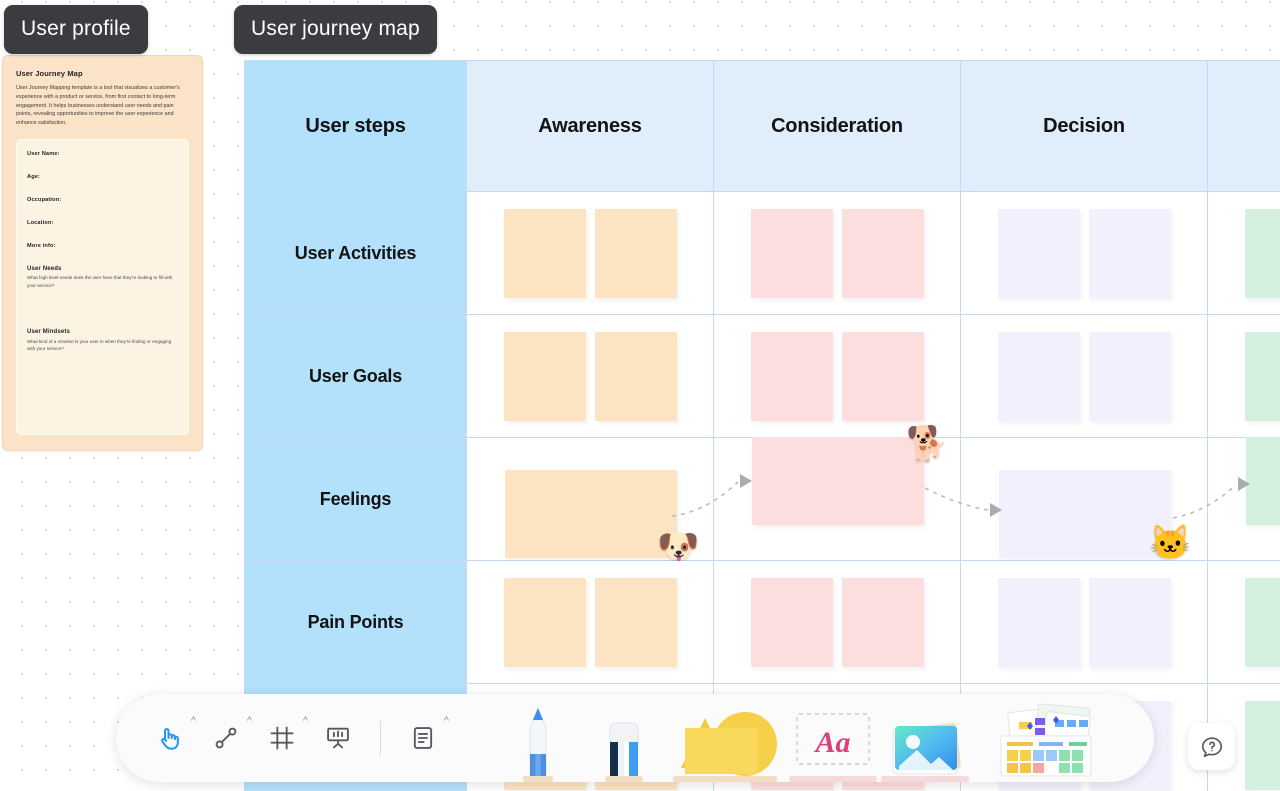 This screenshot has width=1280, height=791. I want to click on cell-pain-awareness, so click(590, 622).